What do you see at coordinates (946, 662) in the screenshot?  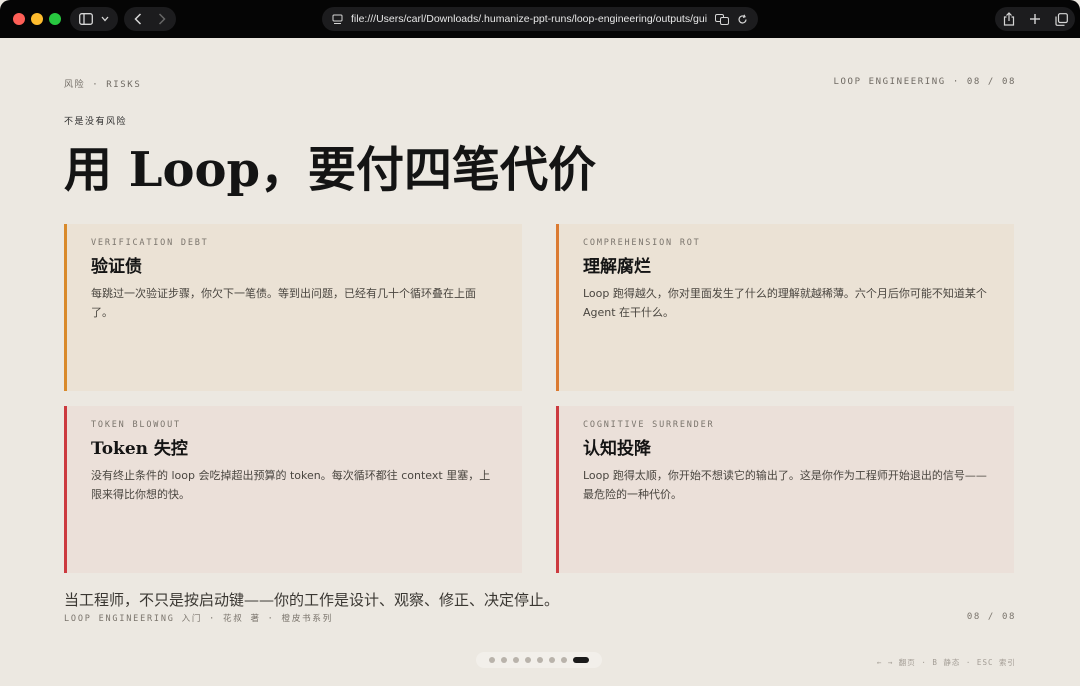 I see `keyboard-hint: ← → 翻页 · B 静态 · ESC 索引` at bounding box center [946, 662].